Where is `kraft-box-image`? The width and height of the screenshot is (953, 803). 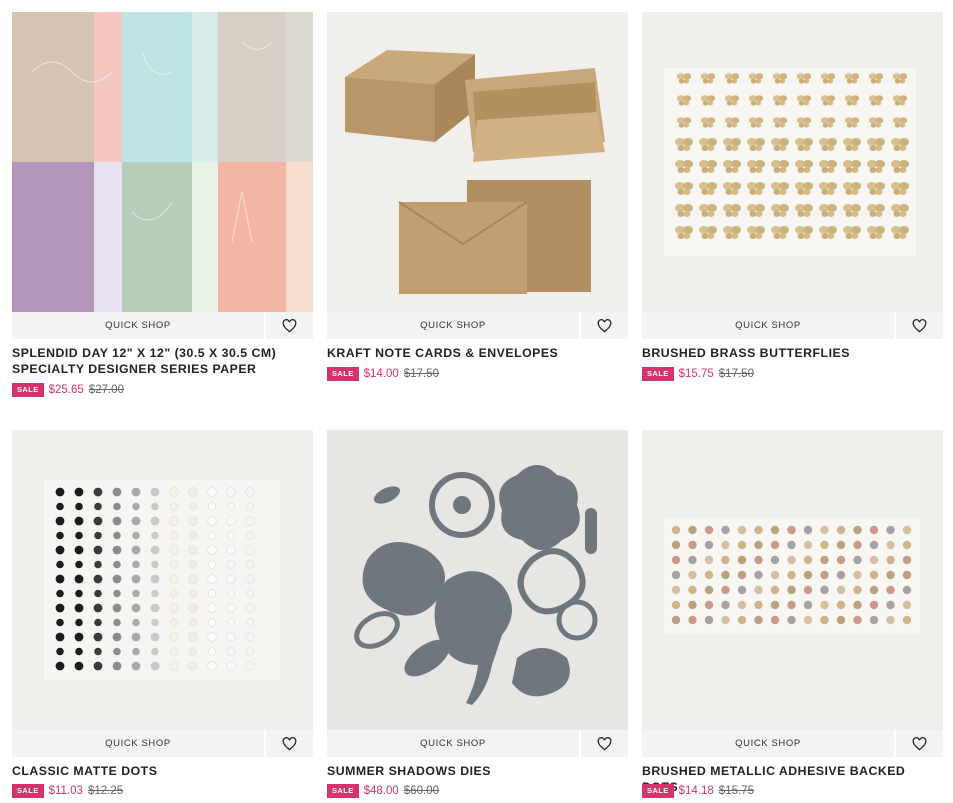 kraft-box-image is located at coordinates (477, 162).